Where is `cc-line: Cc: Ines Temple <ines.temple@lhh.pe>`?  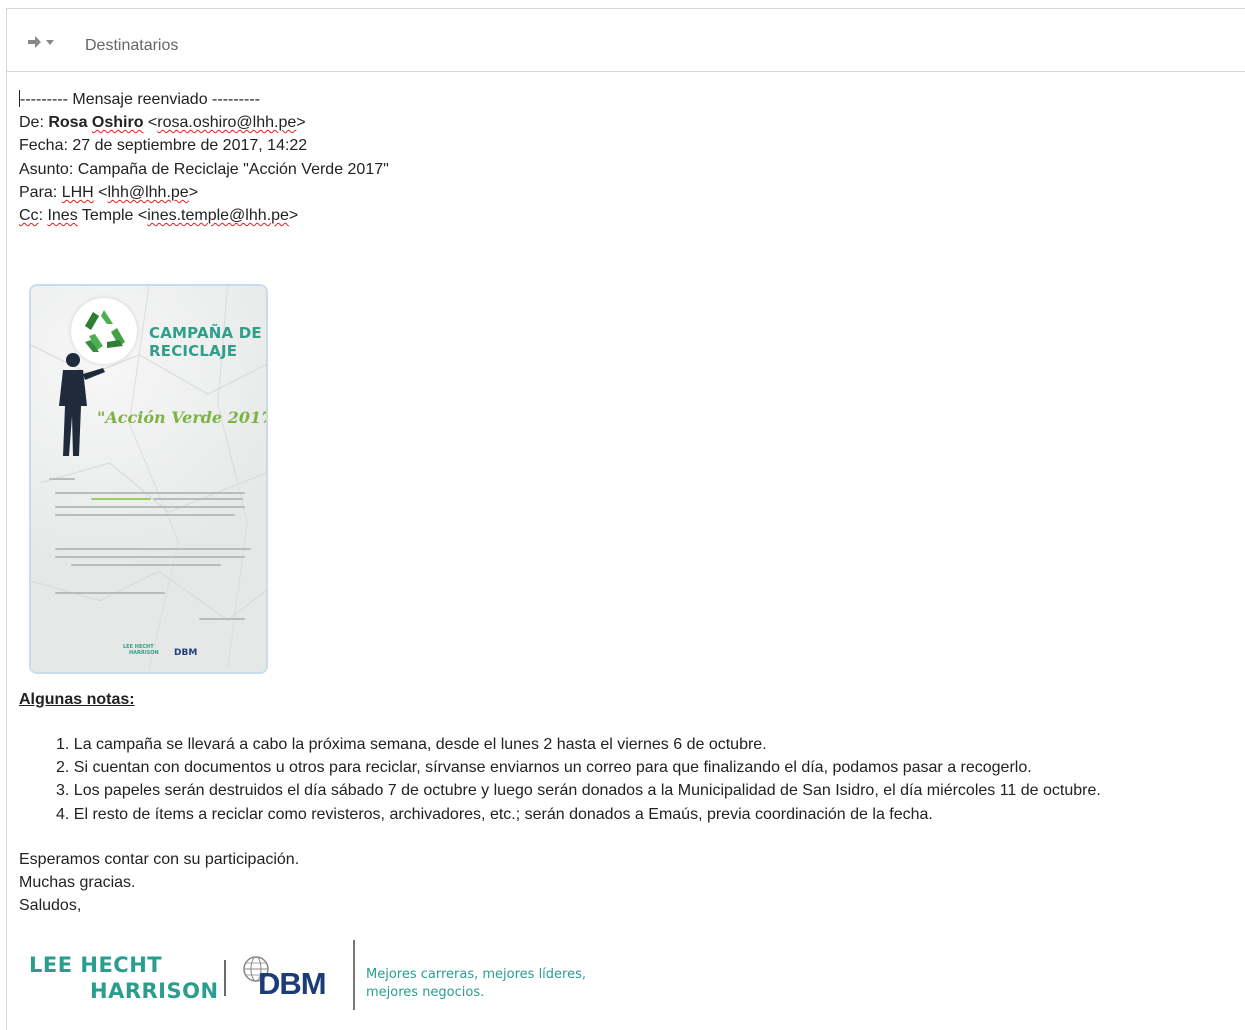
cc-line: Cc: Ines Temple <ines.temple@lhh.pe> is located at coordinates (159, 215).